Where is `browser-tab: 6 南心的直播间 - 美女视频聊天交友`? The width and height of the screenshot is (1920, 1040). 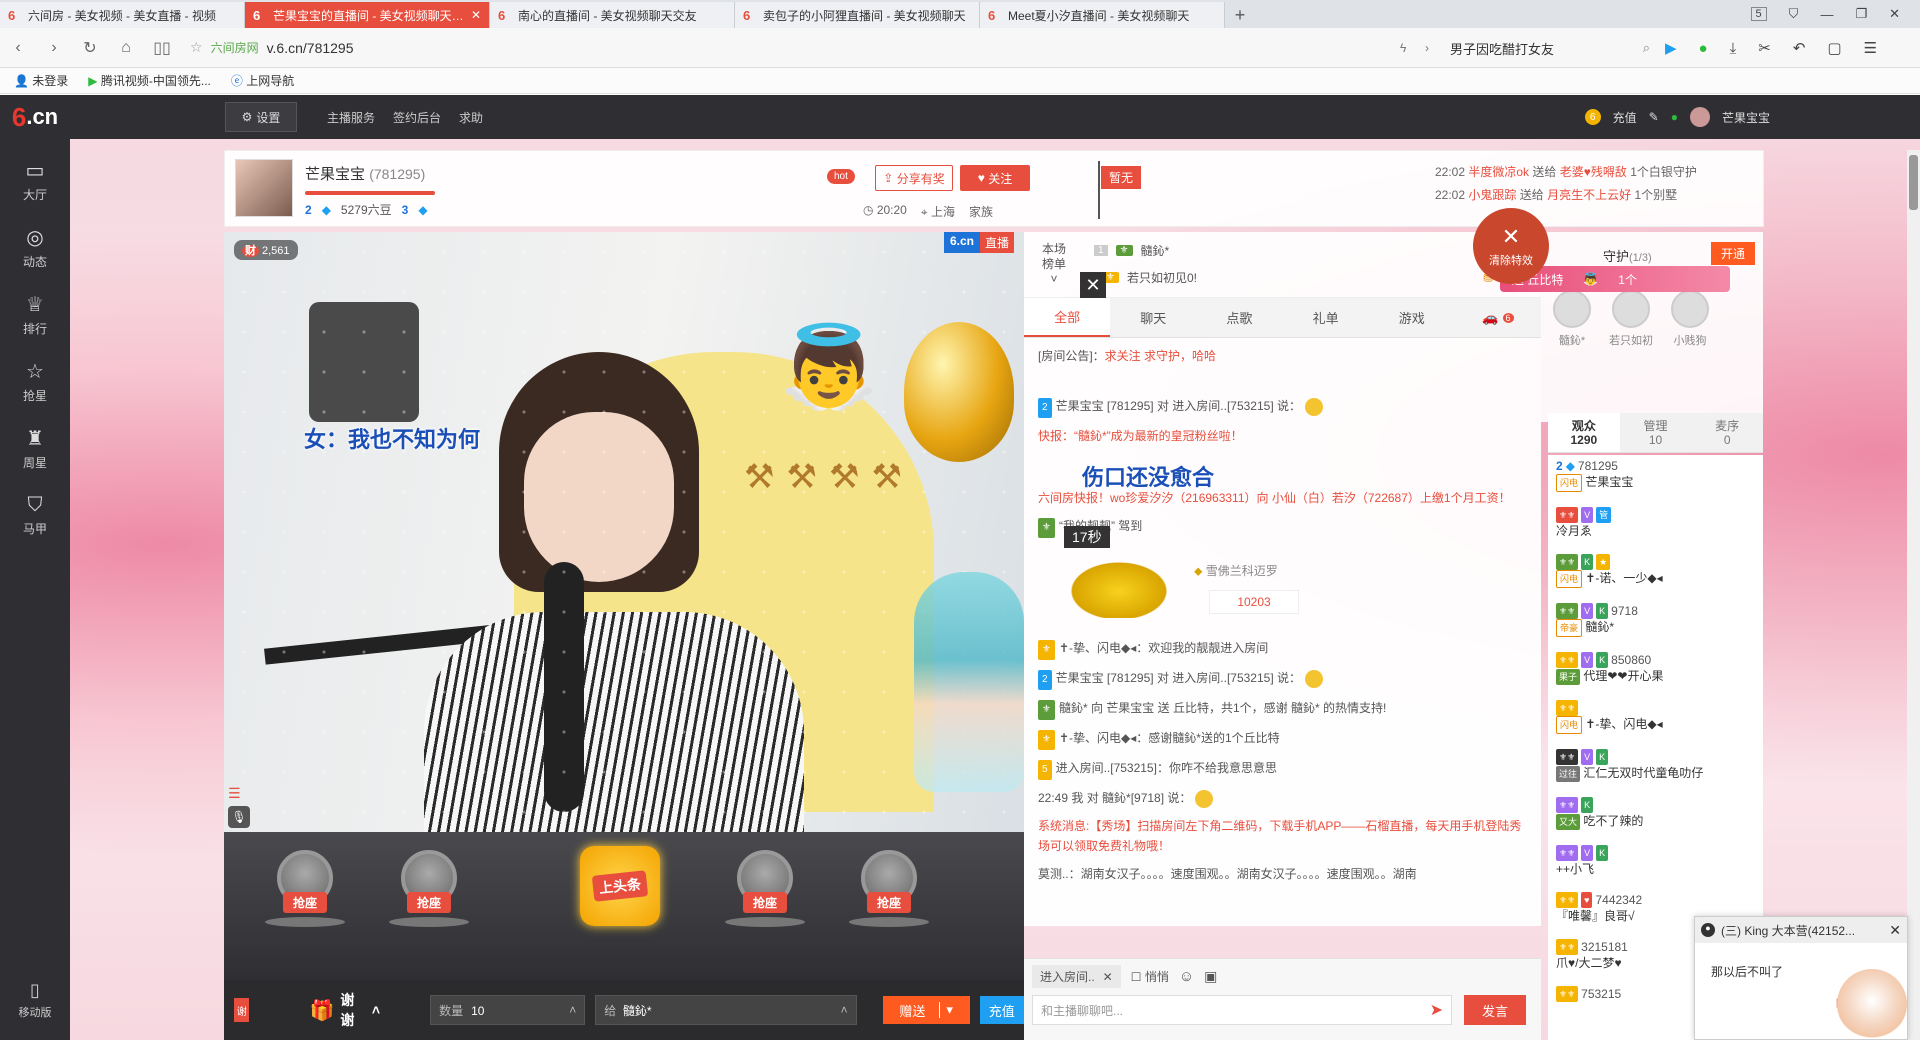 browser-tab: 6 南心的直播间 - 美女视频聊天交友 is located at coordinates (612, 15).